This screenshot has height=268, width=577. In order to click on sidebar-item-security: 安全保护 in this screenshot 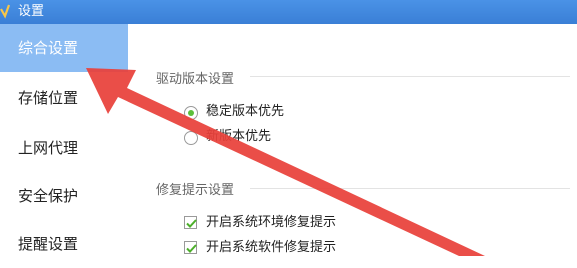, I will do `click(64, 196)`.